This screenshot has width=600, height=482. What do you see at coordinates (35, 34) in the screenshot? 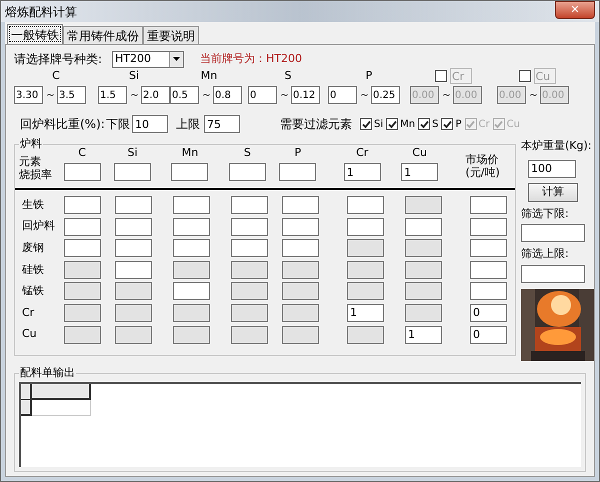
I see `tab: 一般铸铁` at bounding box center [35, 34].